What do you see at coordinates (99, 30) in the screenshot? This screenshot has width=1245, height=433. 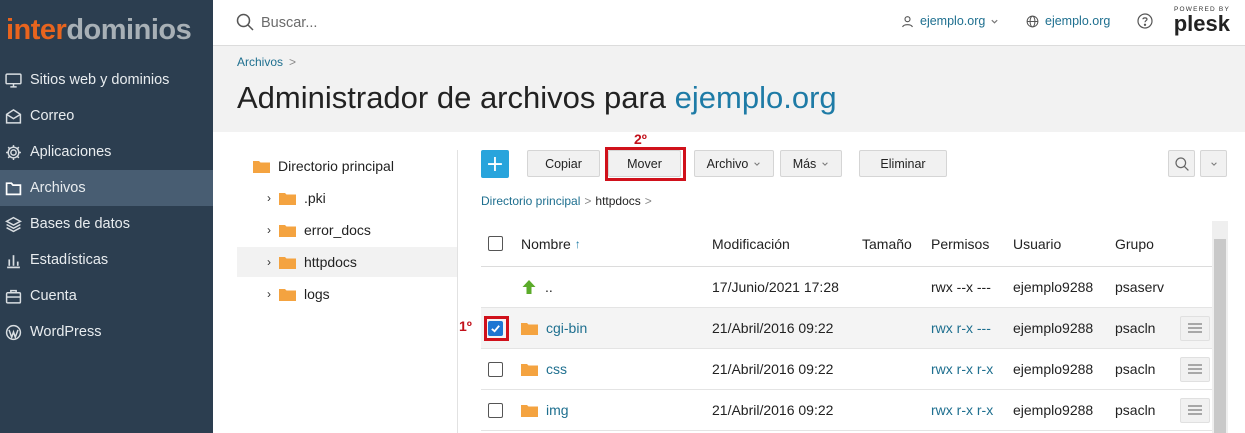 I see `interdominios-logo: interdominios` at bounding box center [99, 30].